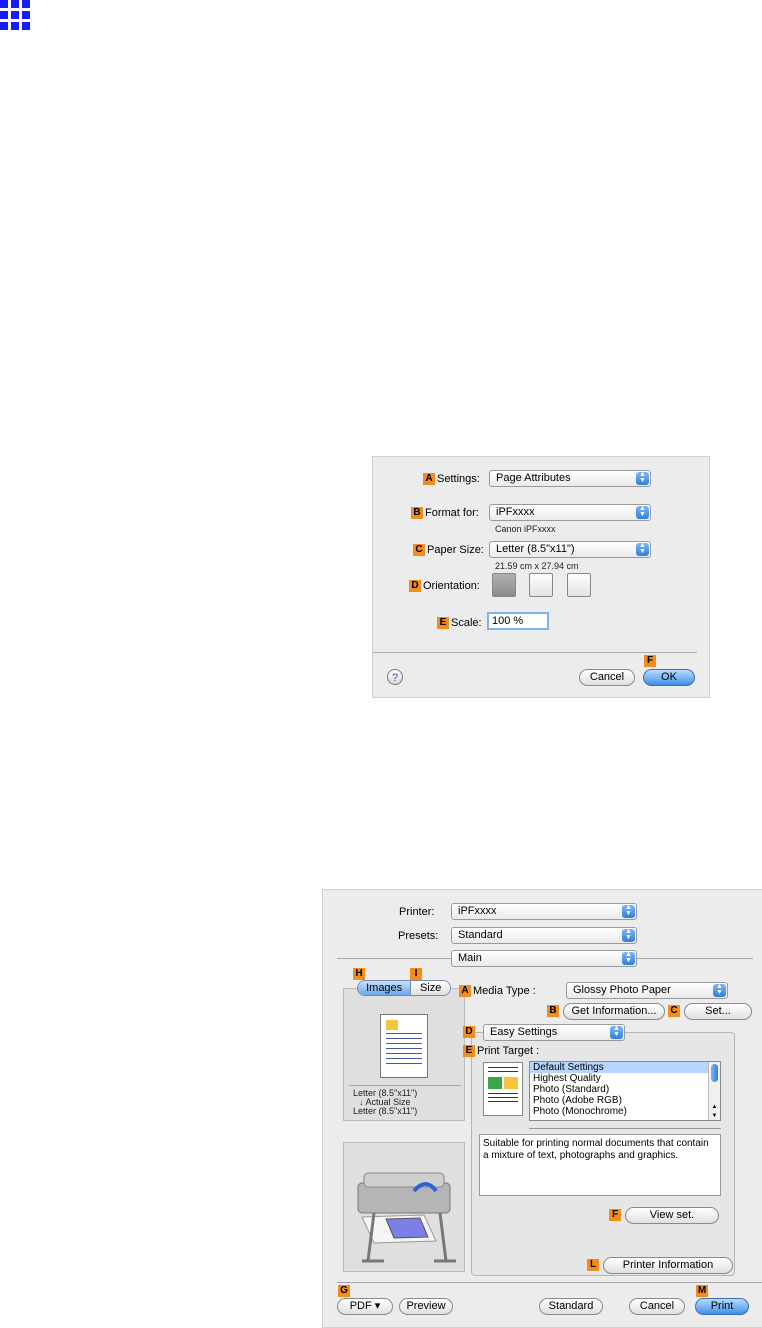  Describe the element at coordinates (426, 1306) in the screenshot. I see `preview-button: Preview` at that location.